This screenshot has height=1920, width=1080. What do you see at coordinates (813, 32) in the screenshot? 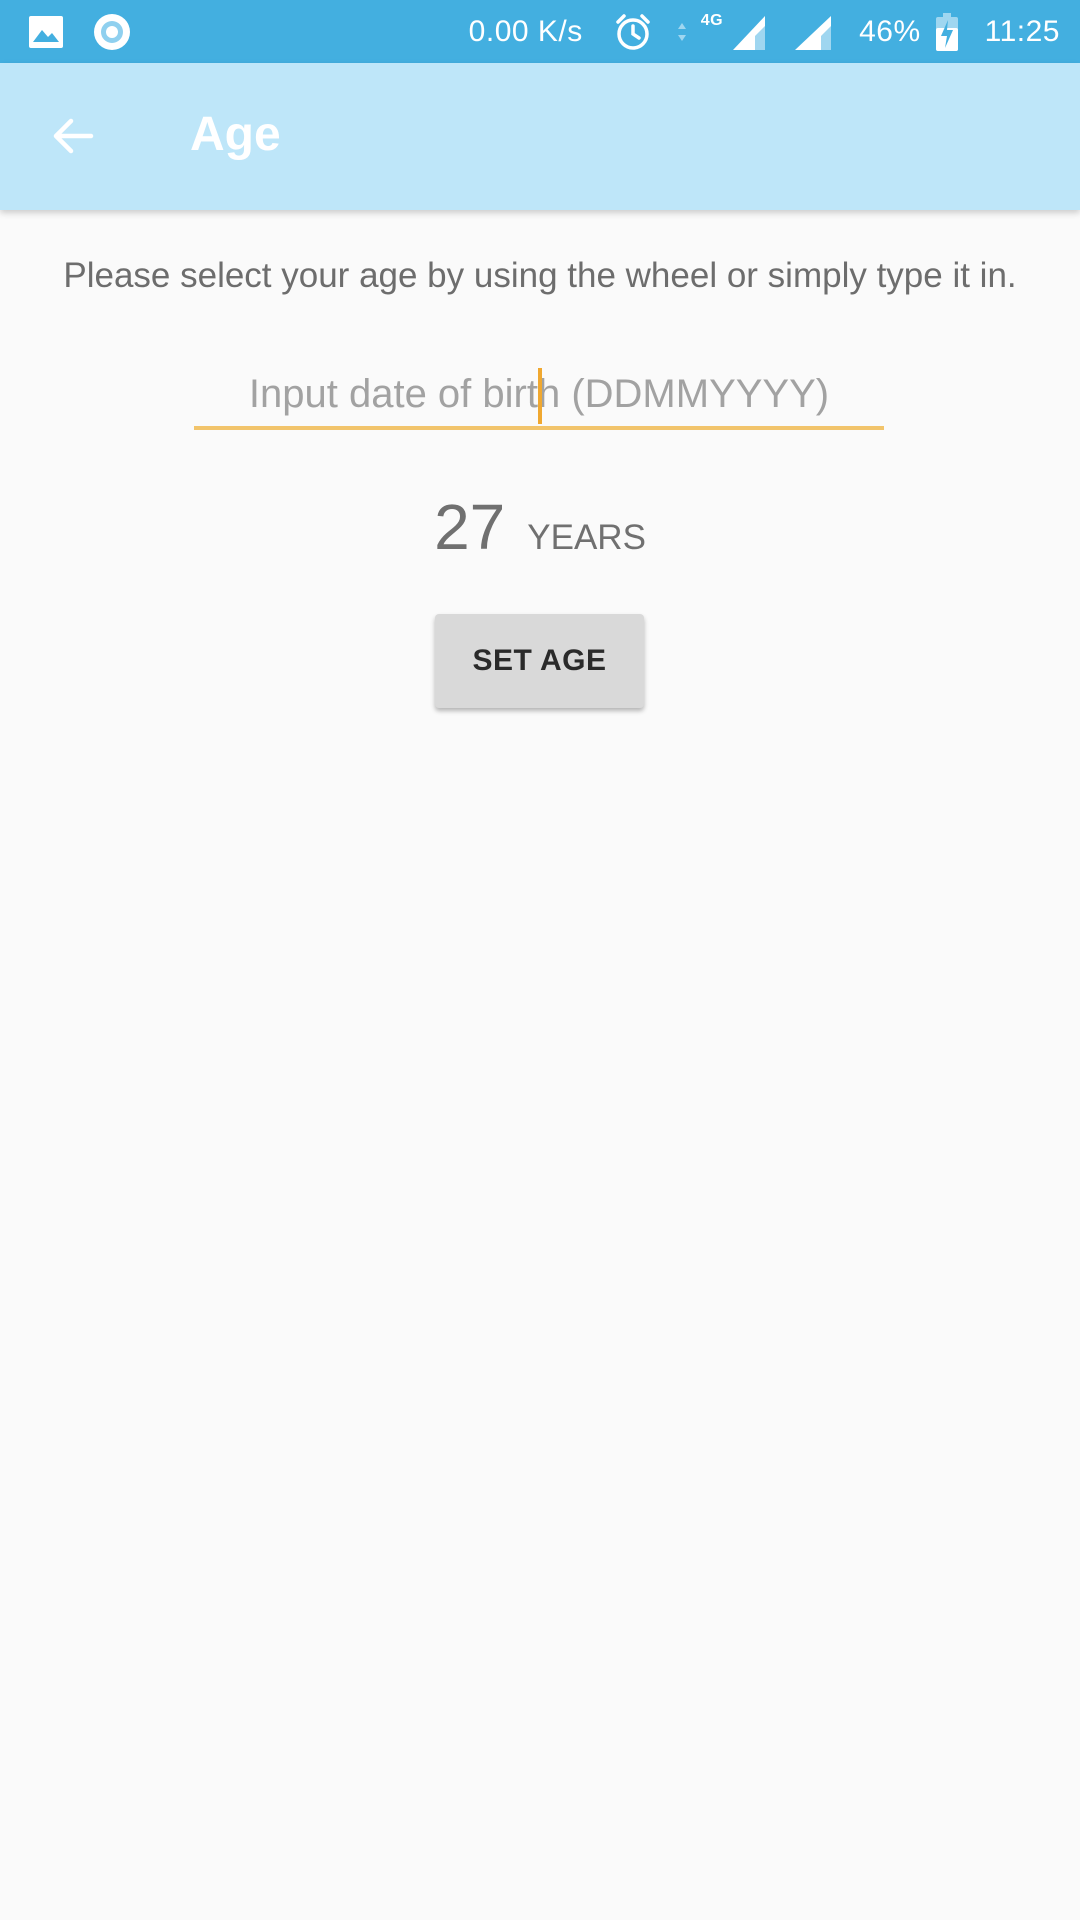
I see `signal-icon` at bounding box center [813, 32].